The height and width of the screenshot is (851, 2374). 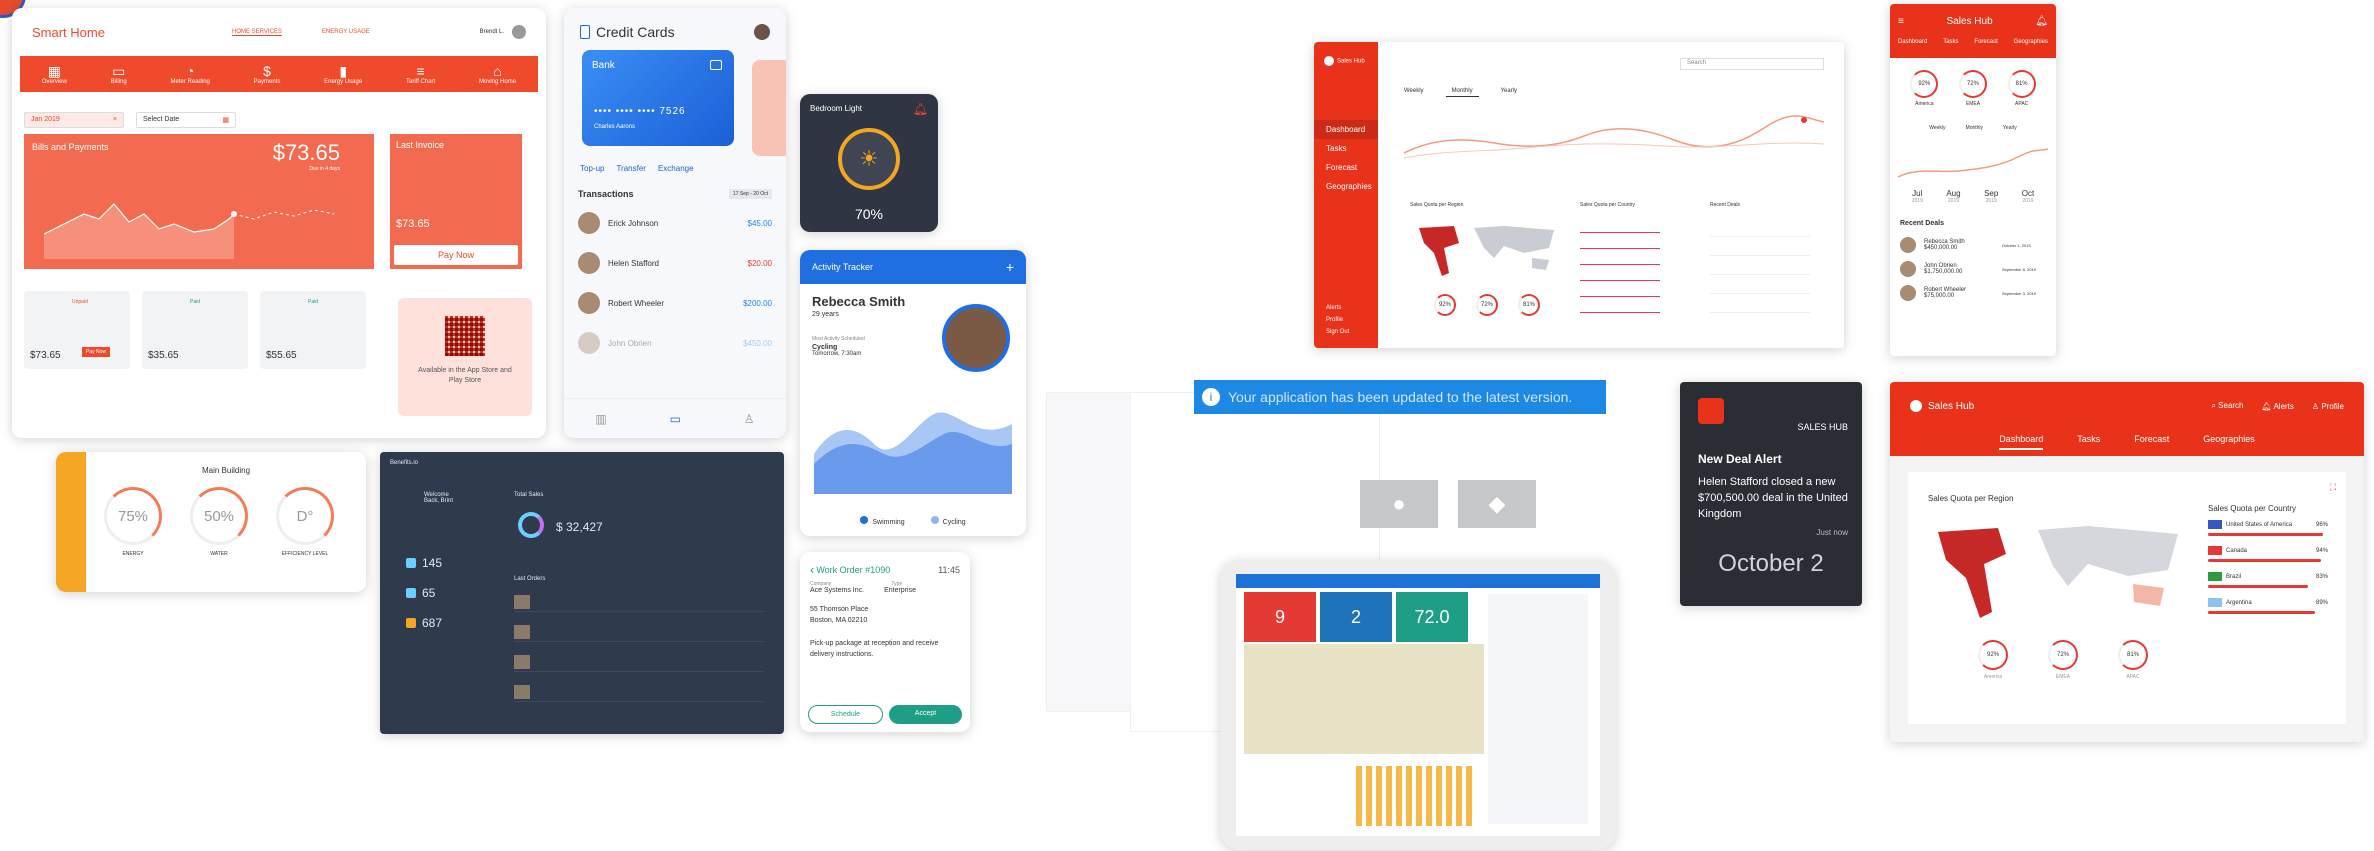 I want to click on profile-link: ♙ Profile, so click(x=2328, y=406).